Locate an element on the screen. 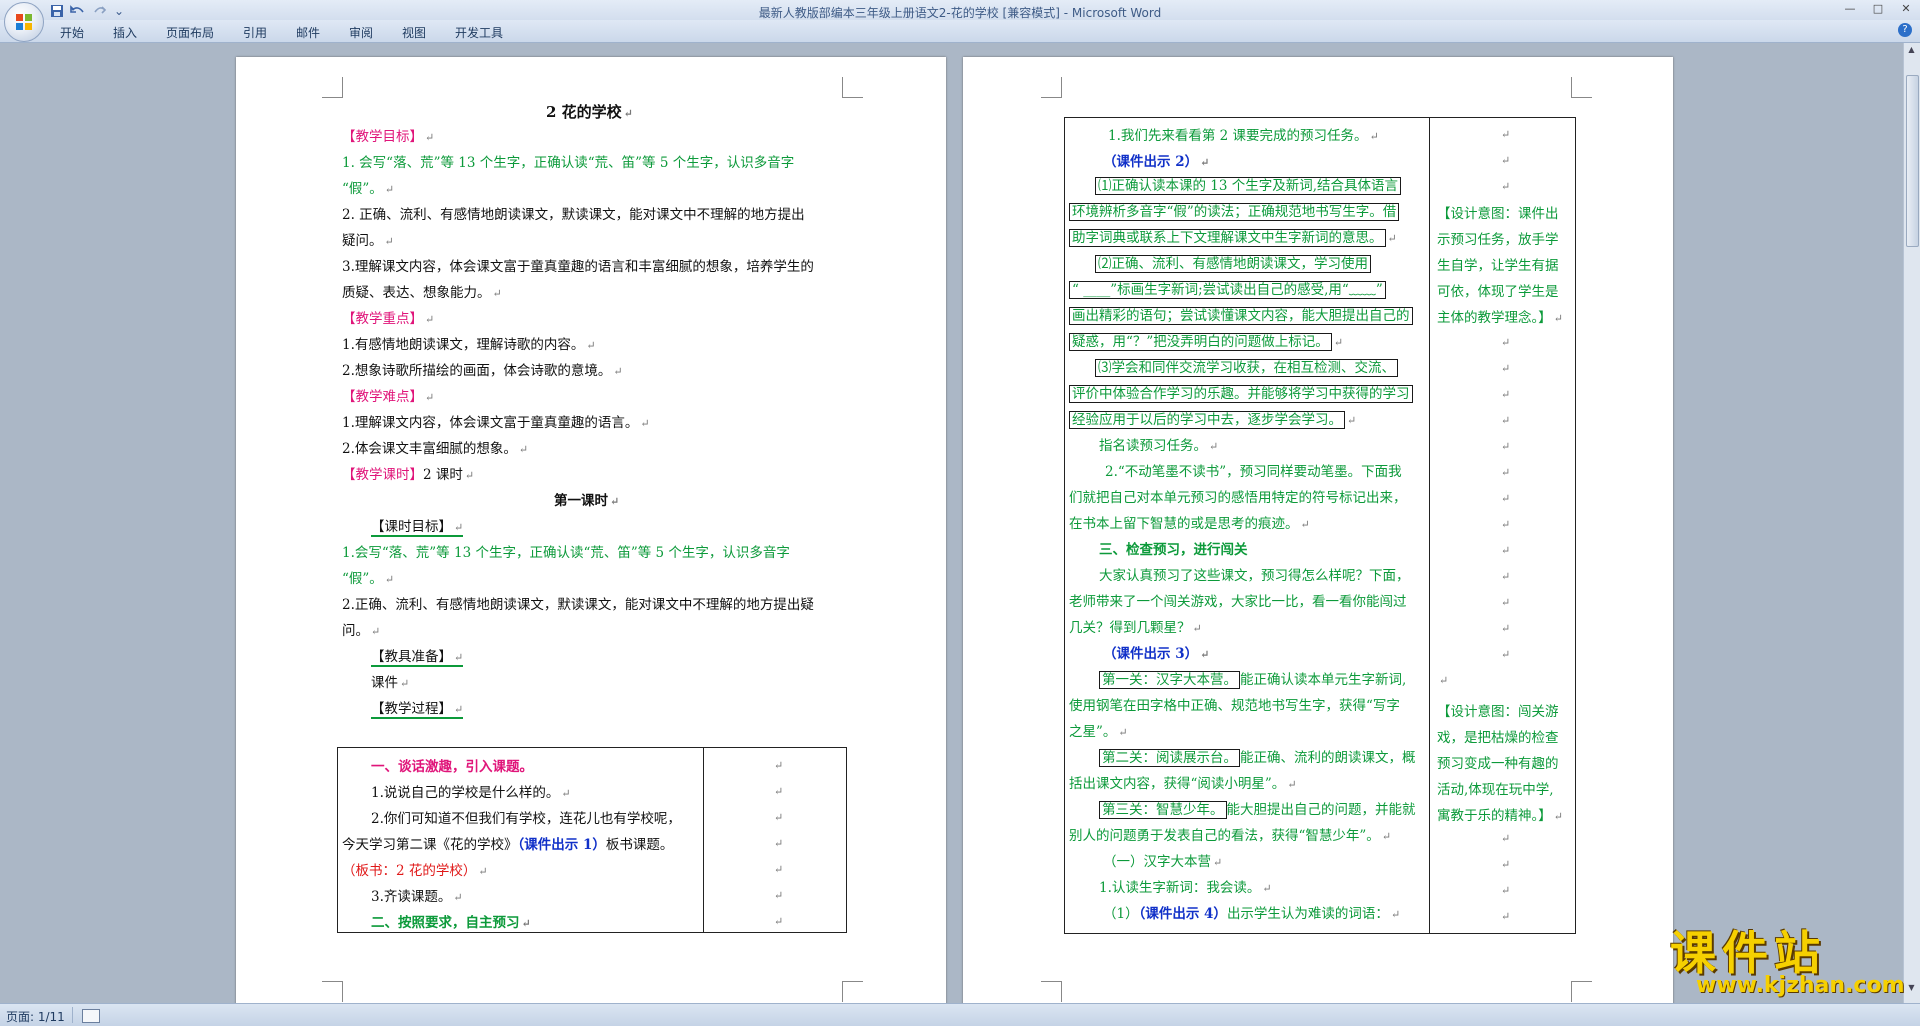 This screenshot has width=1920, height=1026. tab-view: 视图 is located at coordinates (414, 32).